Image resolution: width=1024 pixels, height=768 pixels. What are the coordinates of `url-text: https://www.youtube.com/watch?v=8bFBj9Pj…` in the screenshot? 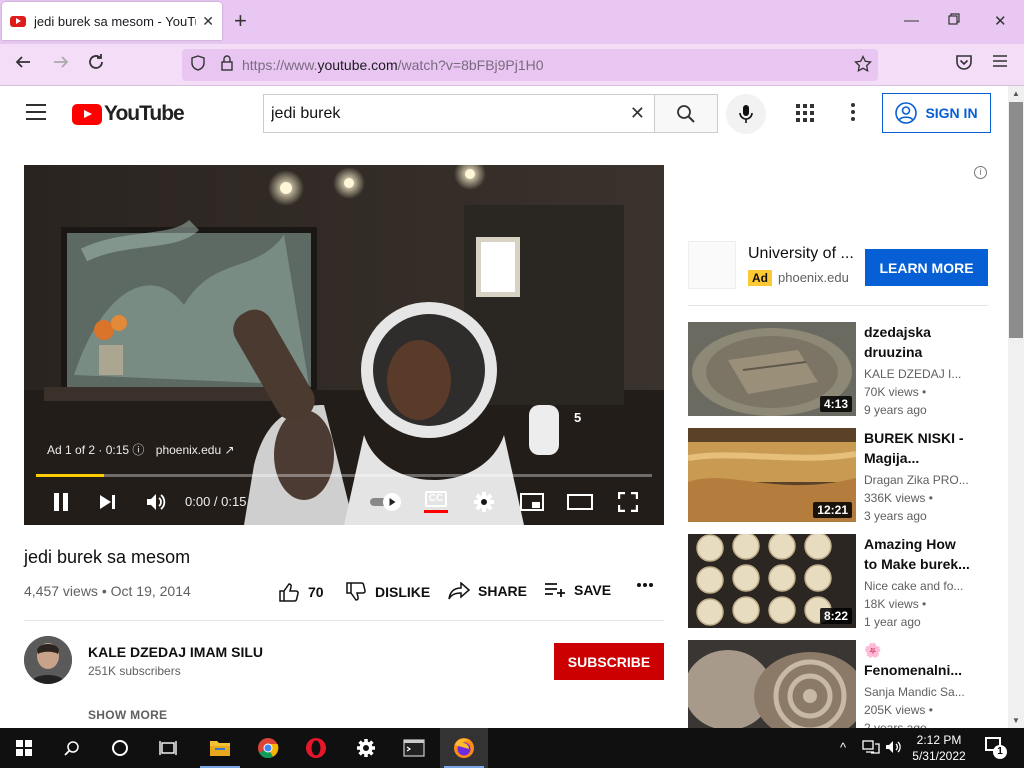 It's located at (393, 65).